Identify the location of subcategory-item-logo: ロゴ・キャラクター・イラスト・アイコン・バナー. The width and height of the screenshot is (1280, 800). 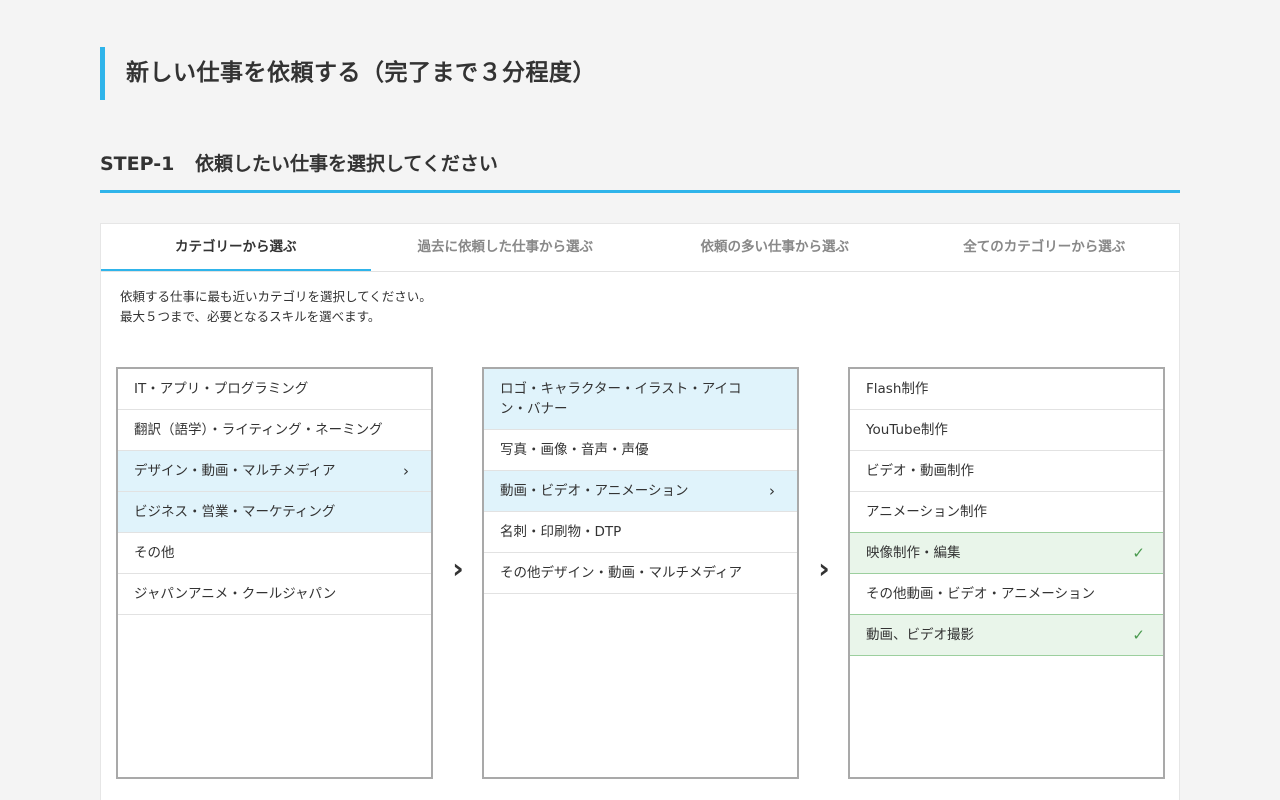
(640, 399).